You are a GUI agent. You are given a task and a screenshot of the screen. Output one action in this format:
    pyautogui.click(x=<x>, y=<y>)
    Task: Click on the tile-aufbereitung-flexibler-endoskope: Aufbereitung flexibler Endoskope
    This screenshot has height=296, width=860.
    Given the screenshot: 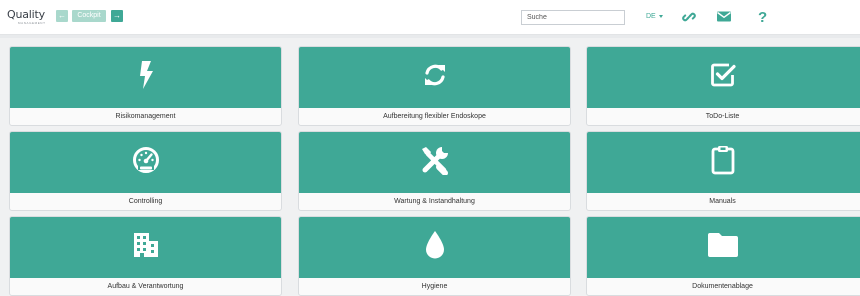 What is the action you would take?
    pyautogui.click(x=434, y=86)
    